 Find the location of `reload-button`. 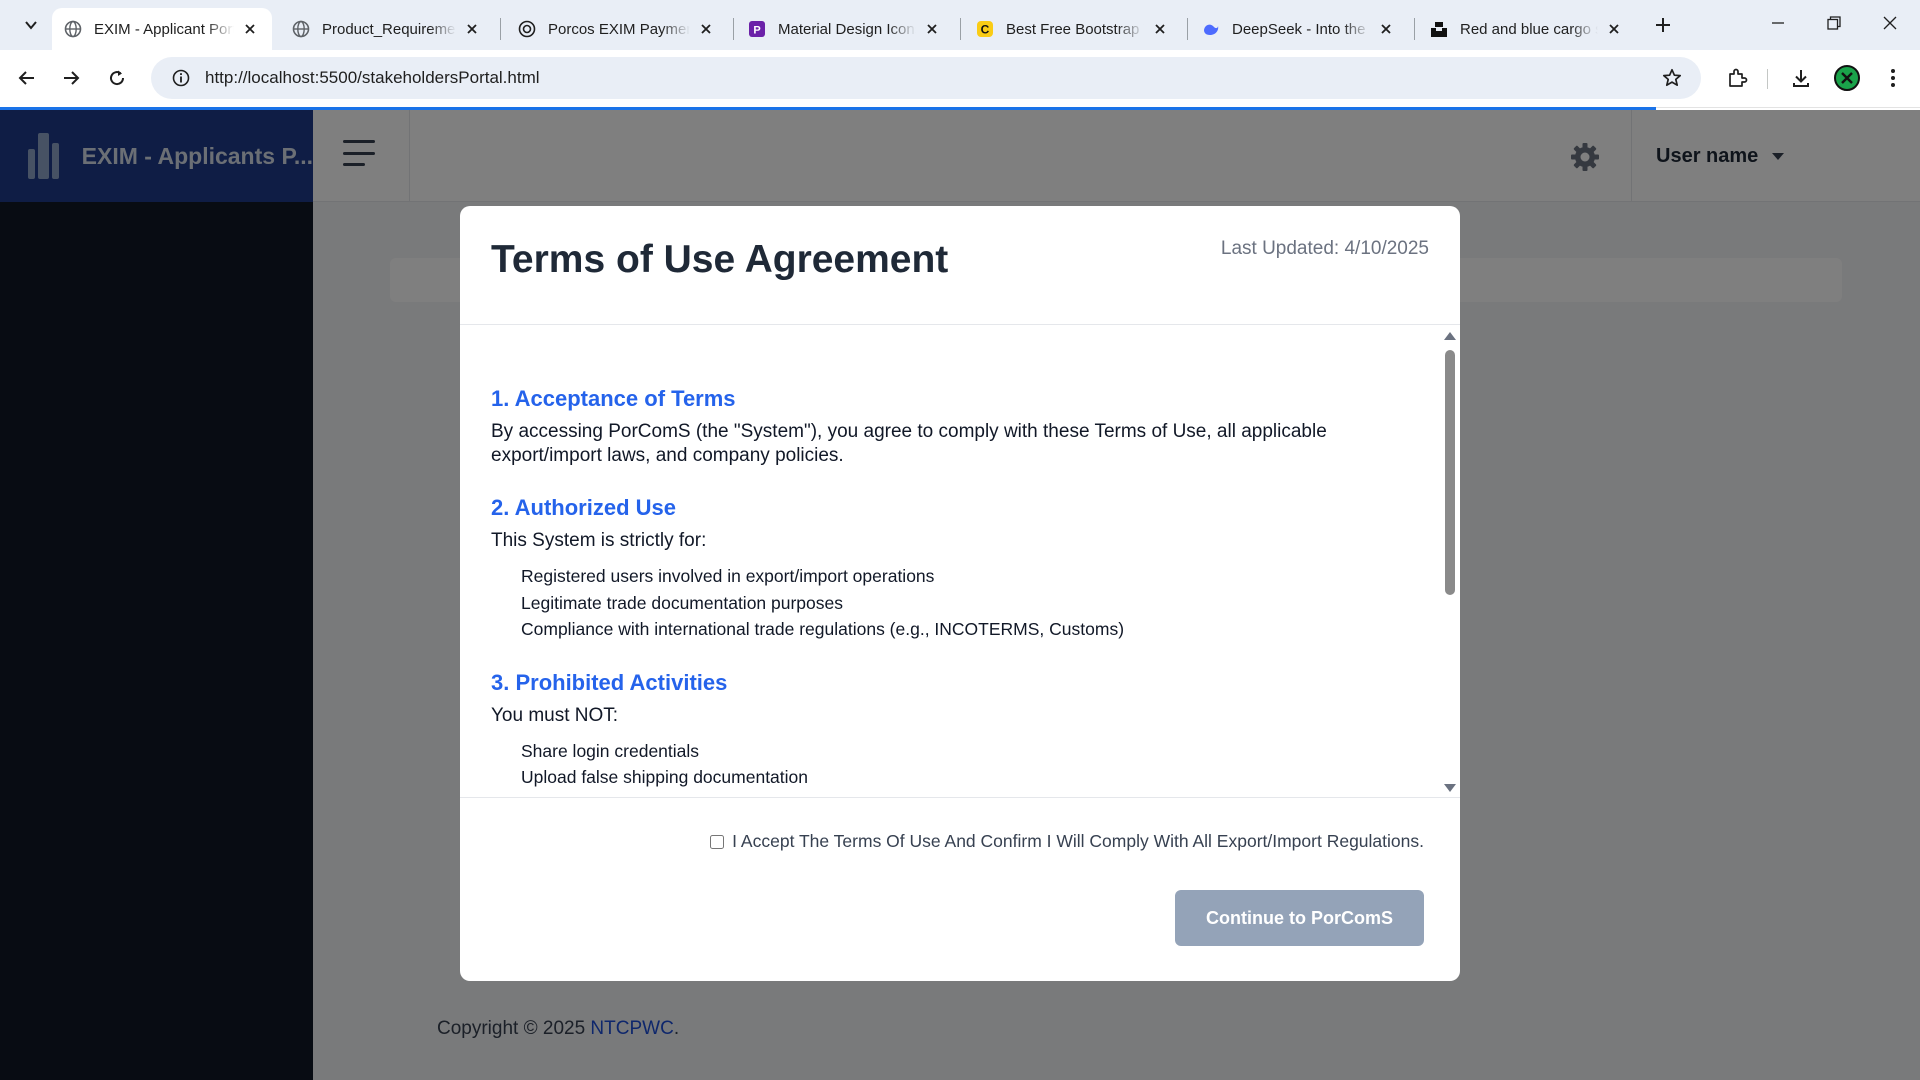

reload-button is located at coordinates (117, 78).